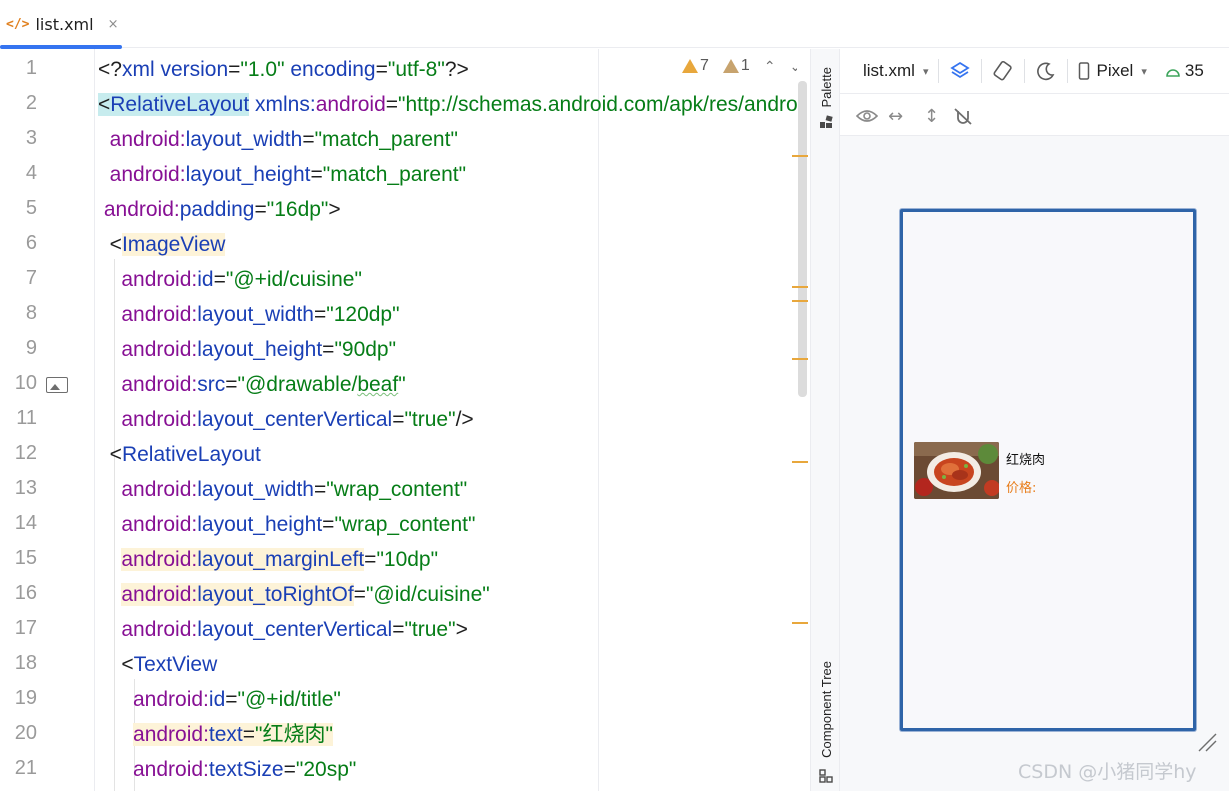 This screenshot has height=791, width=1229. Describe the element at coordinates (895, 116) in the screenshot. I see `horizontal-resize-icon: ↔` at that location.